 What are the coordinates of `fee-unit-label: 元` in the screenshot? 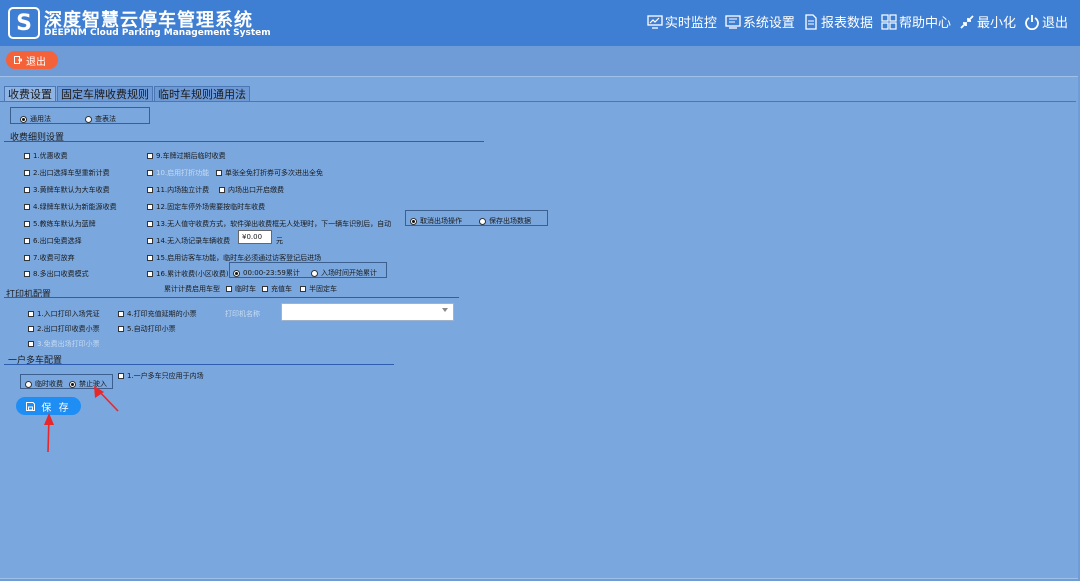 It's located at (279, 241).